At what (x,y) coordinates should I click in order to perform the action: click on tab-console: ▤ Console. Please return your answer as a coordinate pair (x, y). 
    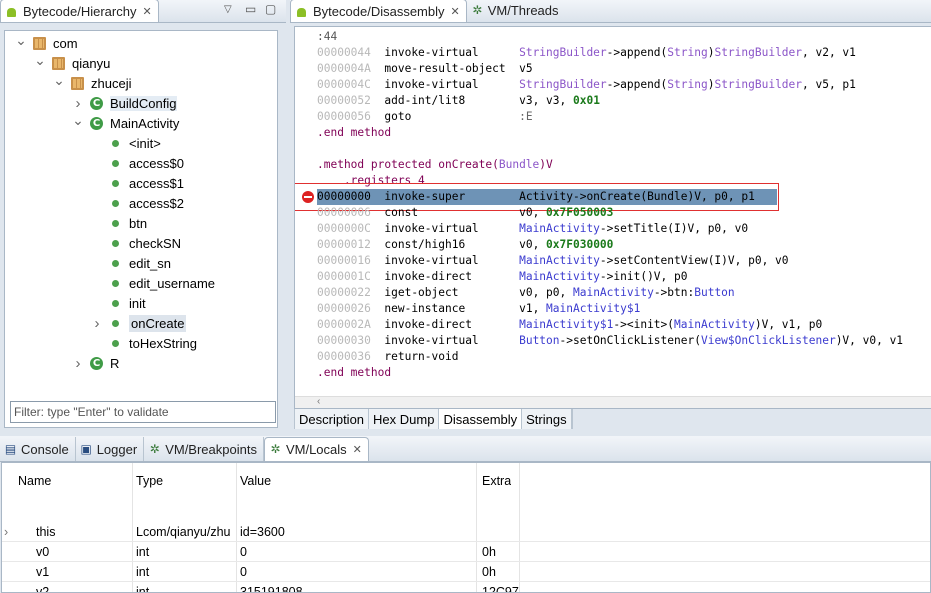
    Looking at the image, I should click on (38, 449).